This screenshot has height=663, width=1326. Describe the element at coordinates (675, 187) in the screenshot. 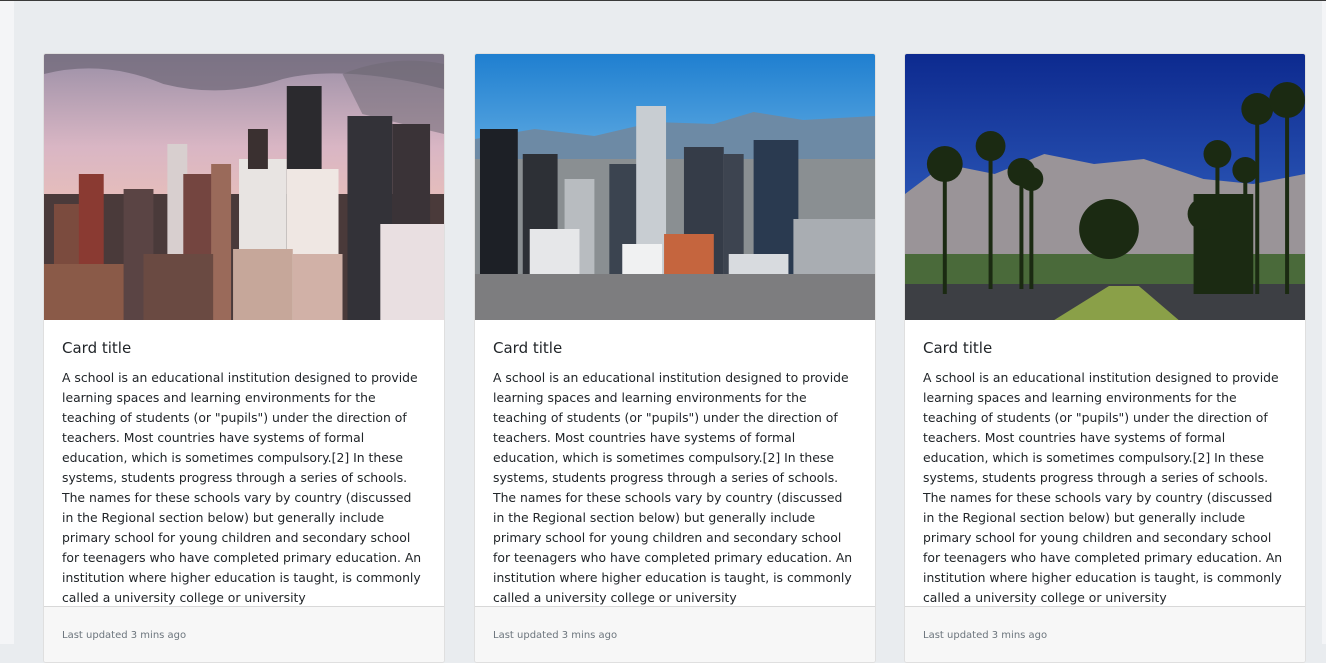

I see `city-skyline-mountains-image` at that location.